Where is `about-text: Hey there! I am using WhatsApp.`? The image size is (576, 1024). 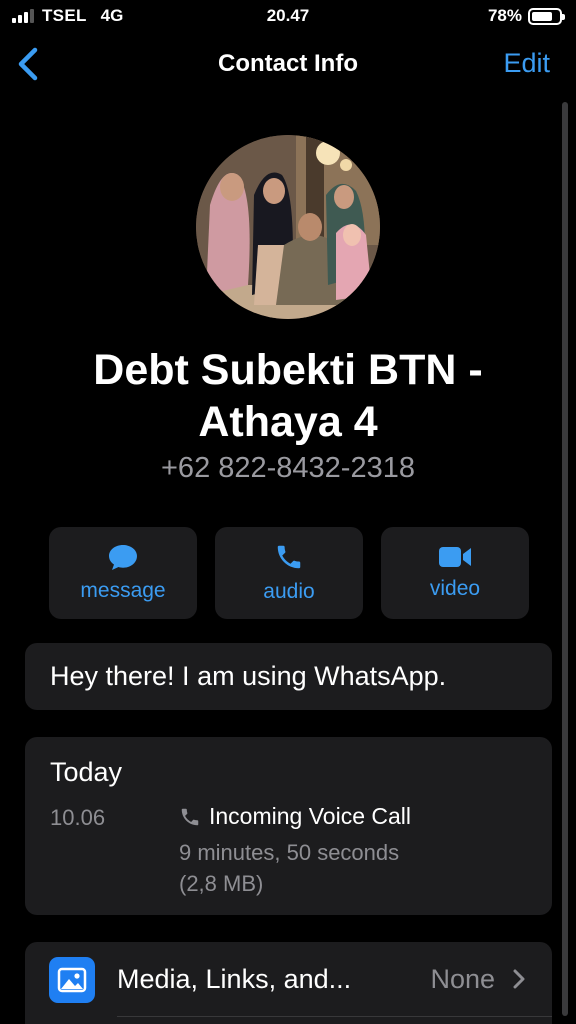
about-text: Hey there! I am using WhatsApp. is located at coordinates (248, 676).